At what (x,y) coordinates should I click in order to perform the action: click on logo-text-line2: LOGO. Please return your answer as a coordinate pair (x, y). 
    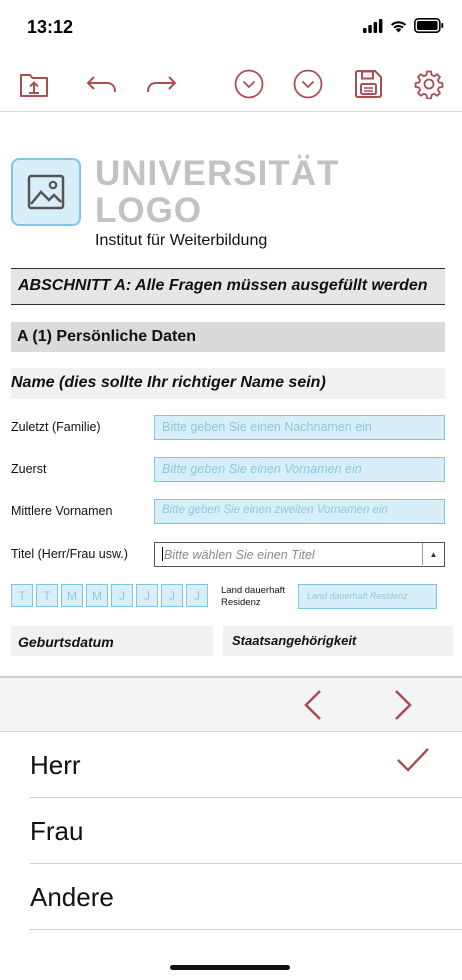
    Looking at the image, I should click on (149, 210).